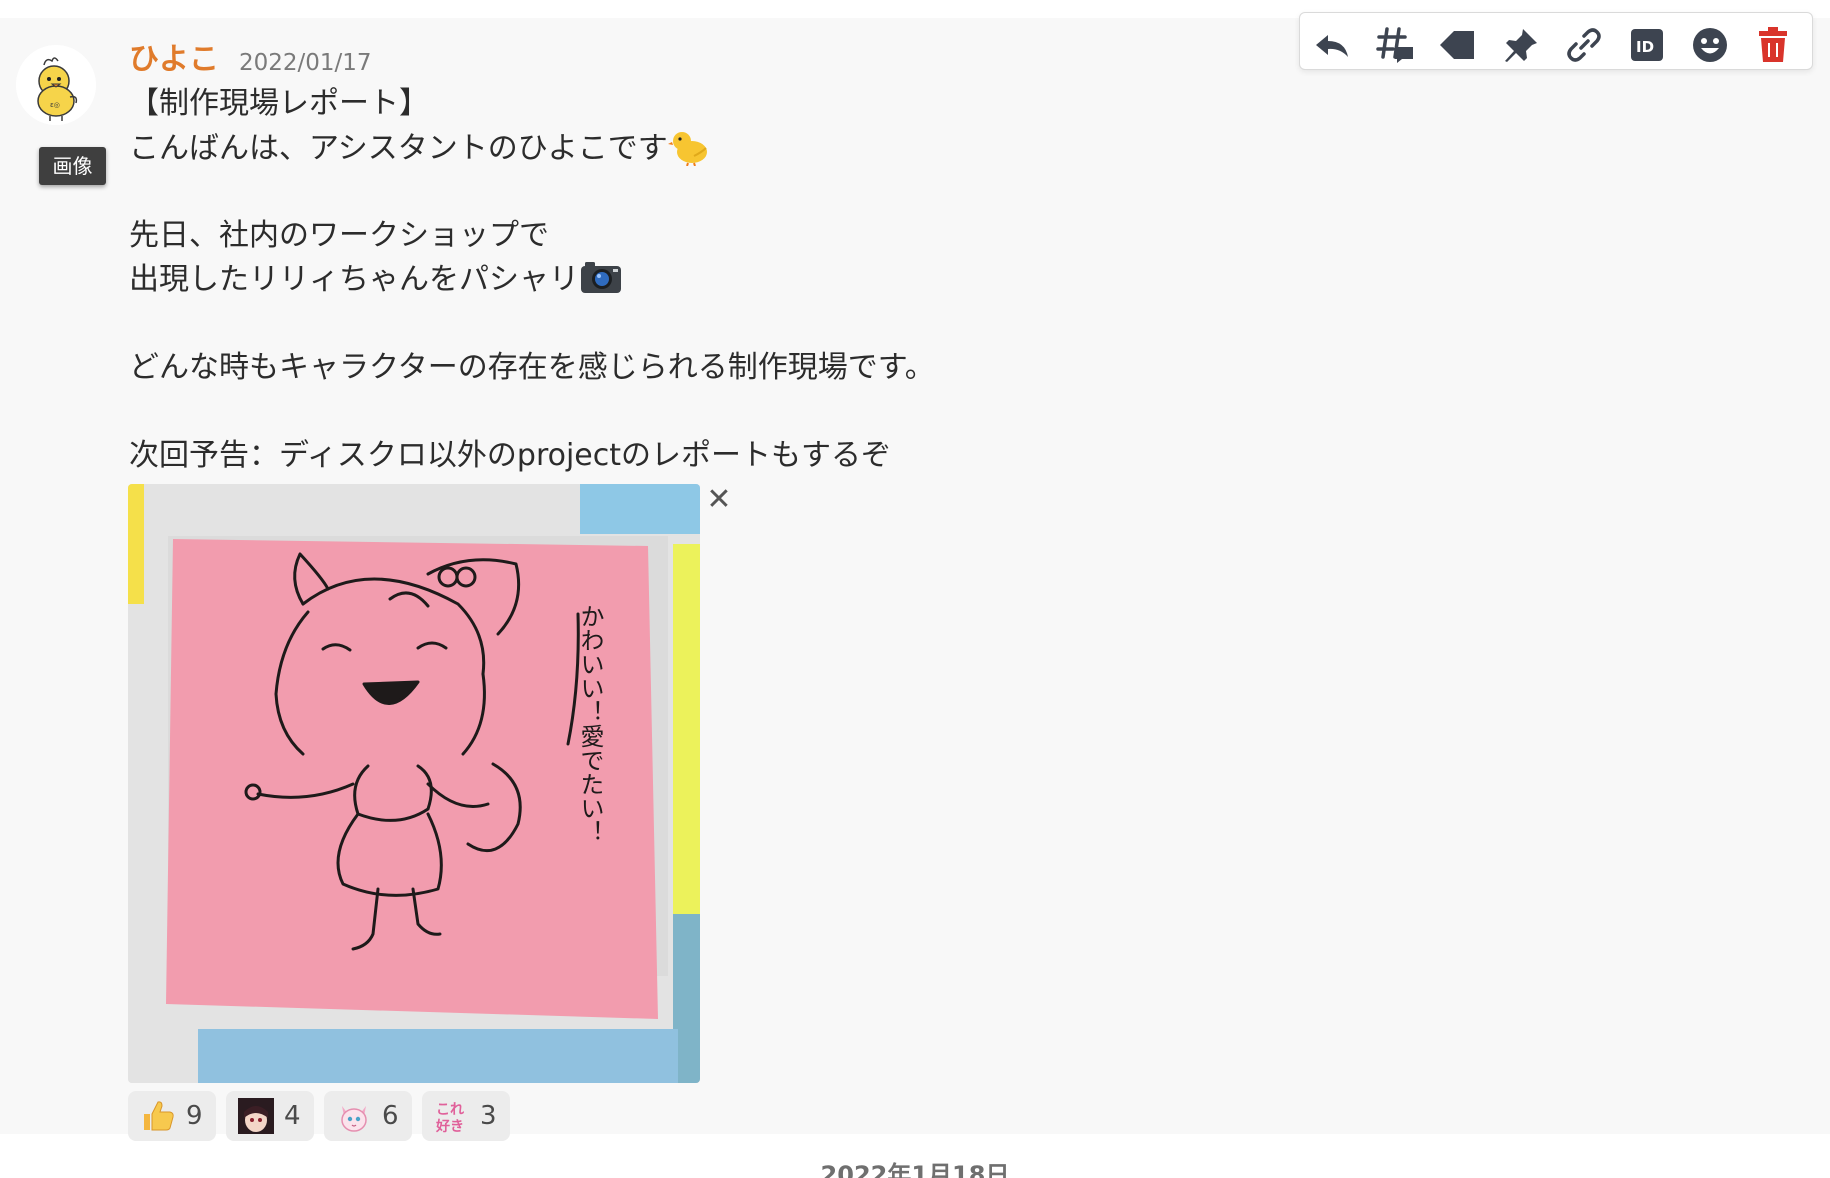 The image size is (1830, 1178). I want to click on line-text: どんな時もキャラクターの存在を感じられる制作現場です。, so click(532, 367).